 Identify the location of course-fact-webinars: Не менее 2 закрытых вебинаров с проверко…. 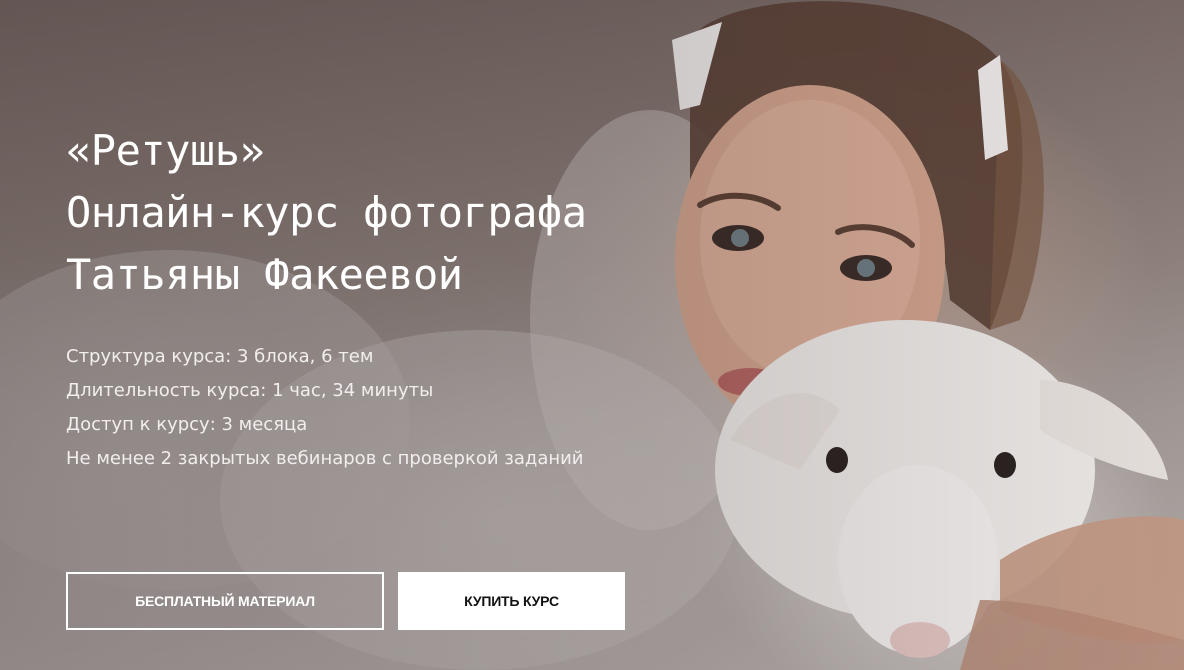
(325, 458).